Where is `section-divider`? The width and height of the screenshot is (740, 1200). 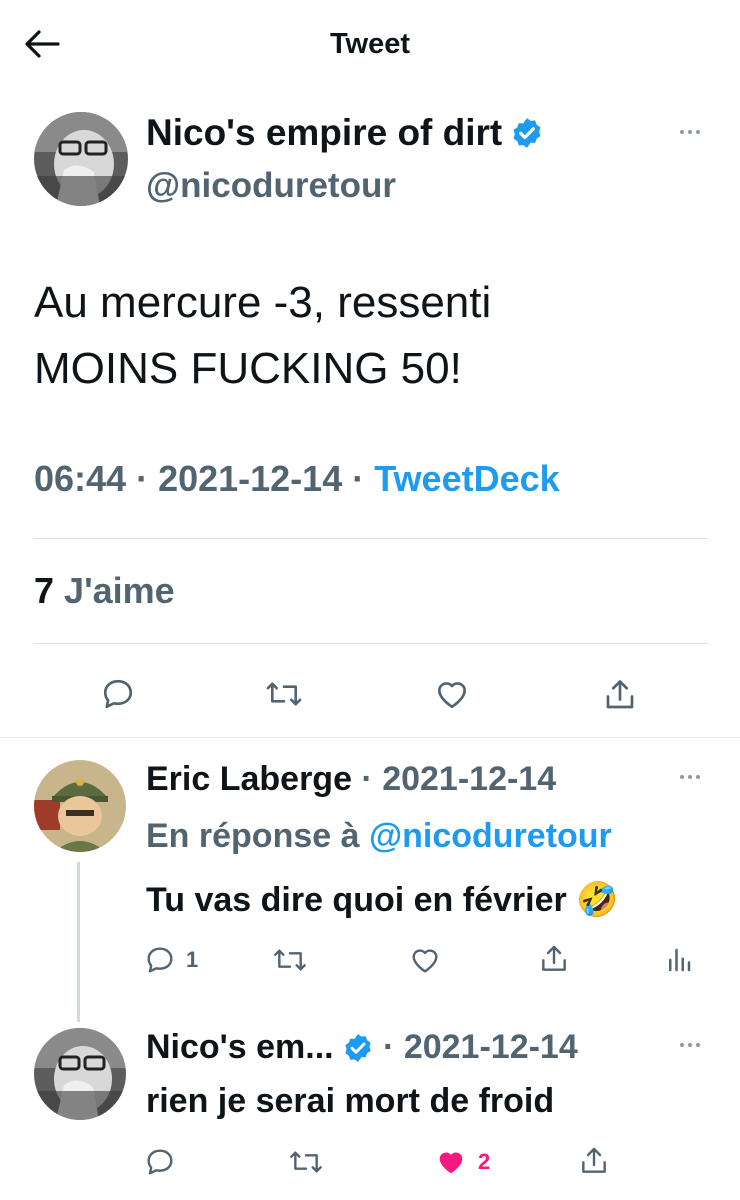 section-divider is located at coordinates (370, 737).